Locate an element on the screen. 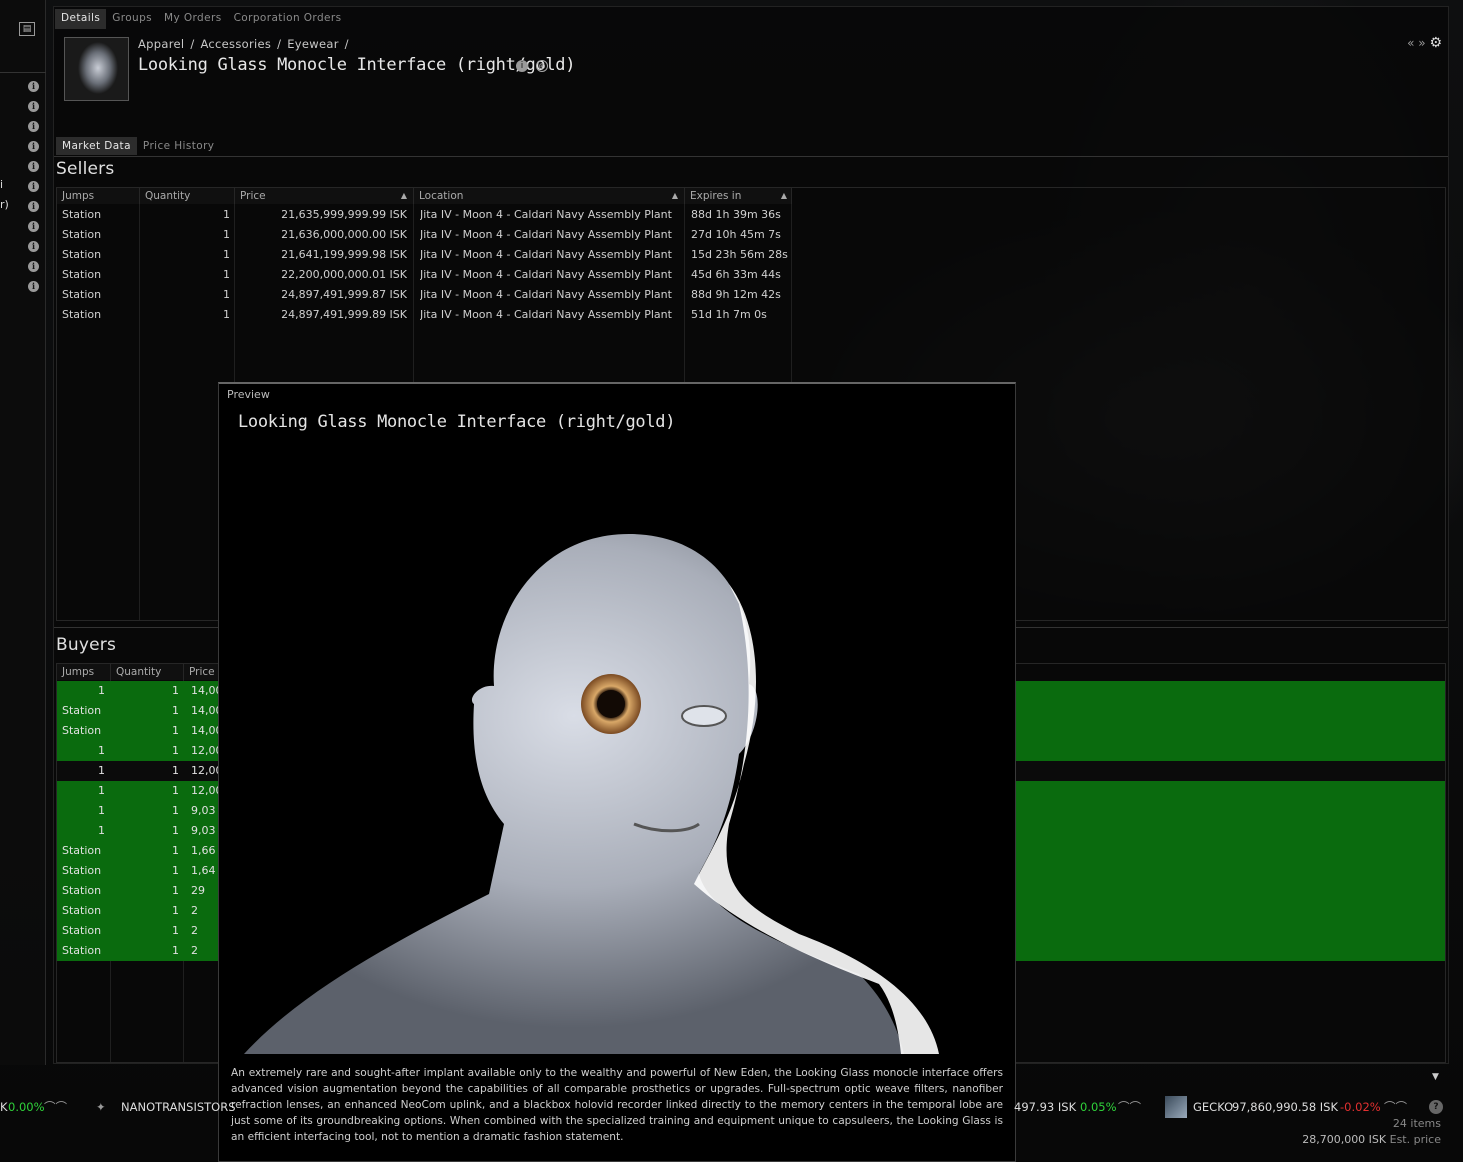 The width and height of the screenshot is (1463, 1162). cell-price: 24,897,491,999.89 ISK is located at coordinates (344, 314).